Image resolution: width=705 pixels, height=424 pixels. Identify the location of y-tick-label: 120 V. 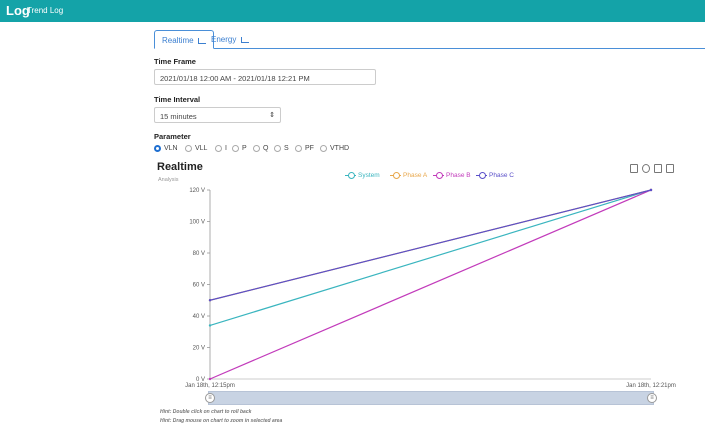
(197, 191).